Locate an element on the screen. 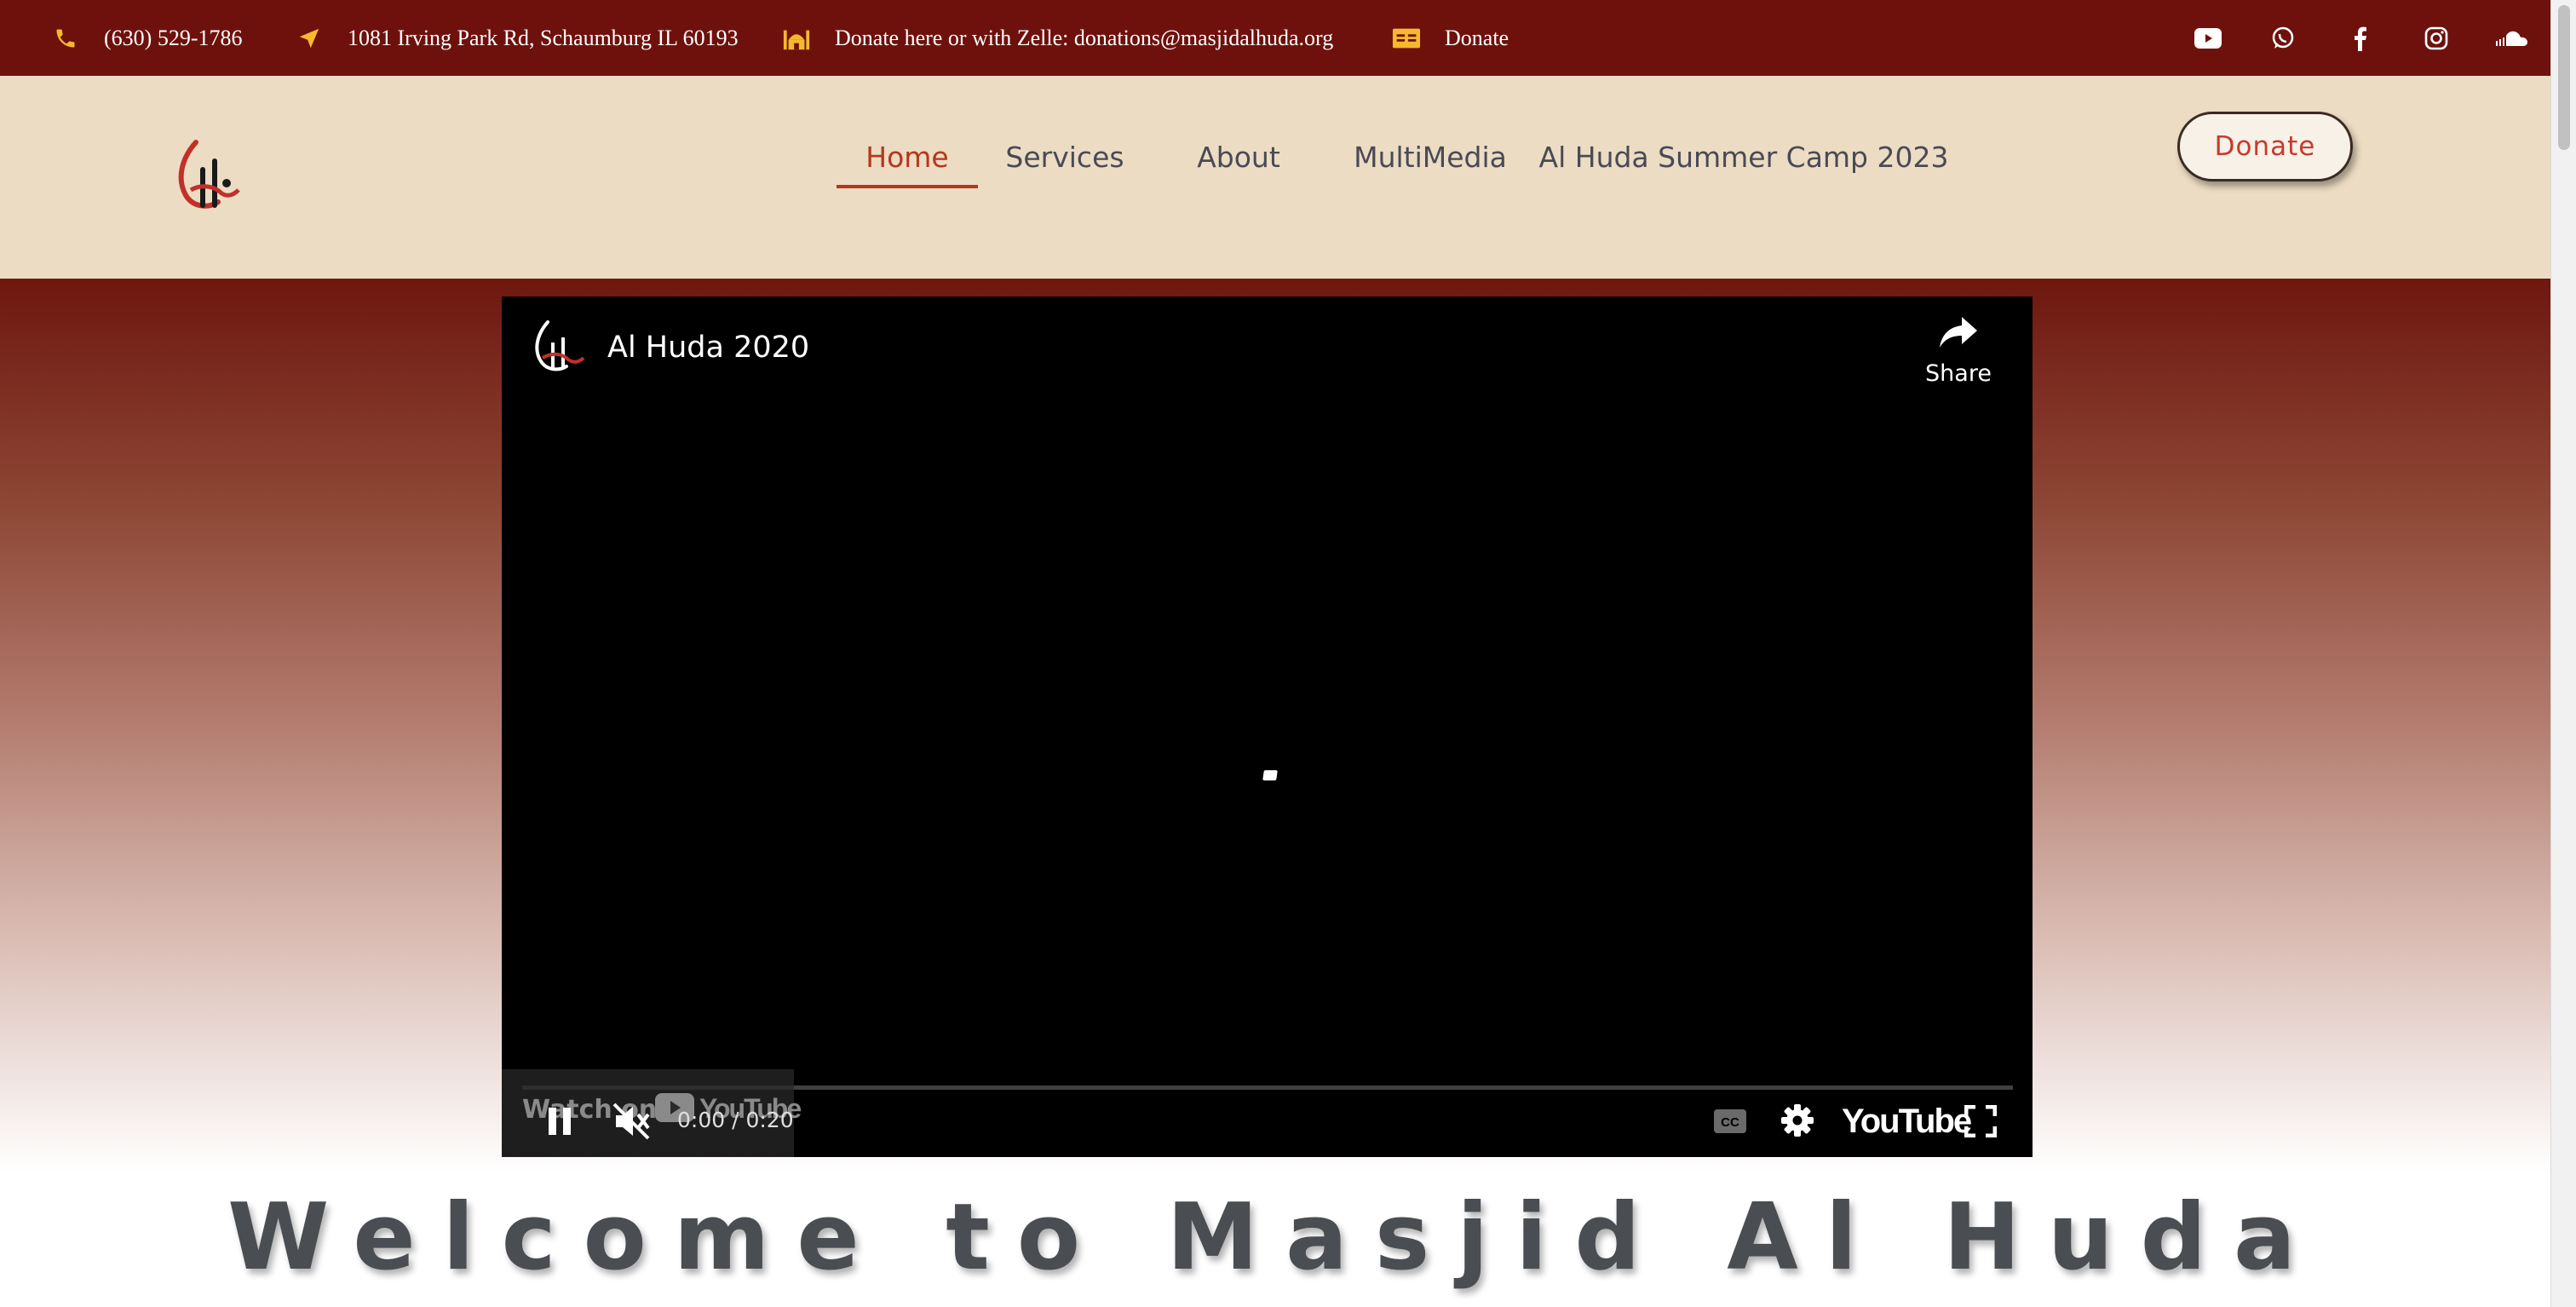  pause-icon is located at coordinates (560, 1122).